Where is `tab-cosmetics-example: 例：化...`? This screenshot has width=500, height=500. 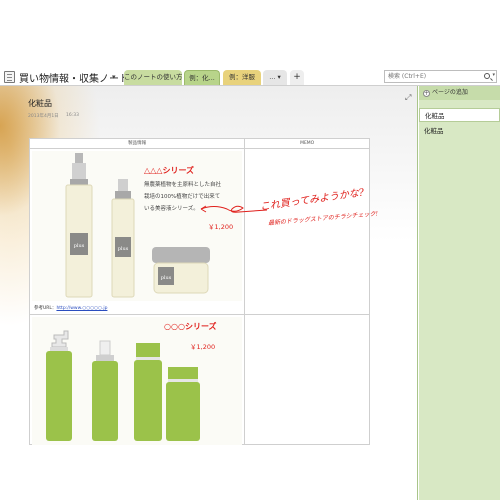 tab-cosmetics-example: 例：化... is located at coordinates (202, 77).